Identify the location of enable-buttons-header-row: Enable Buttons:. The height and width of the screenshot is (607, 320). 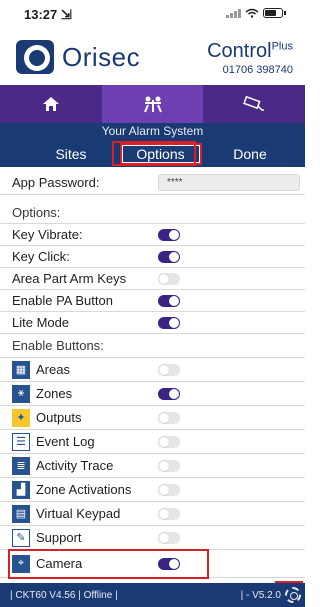
(152, 346).